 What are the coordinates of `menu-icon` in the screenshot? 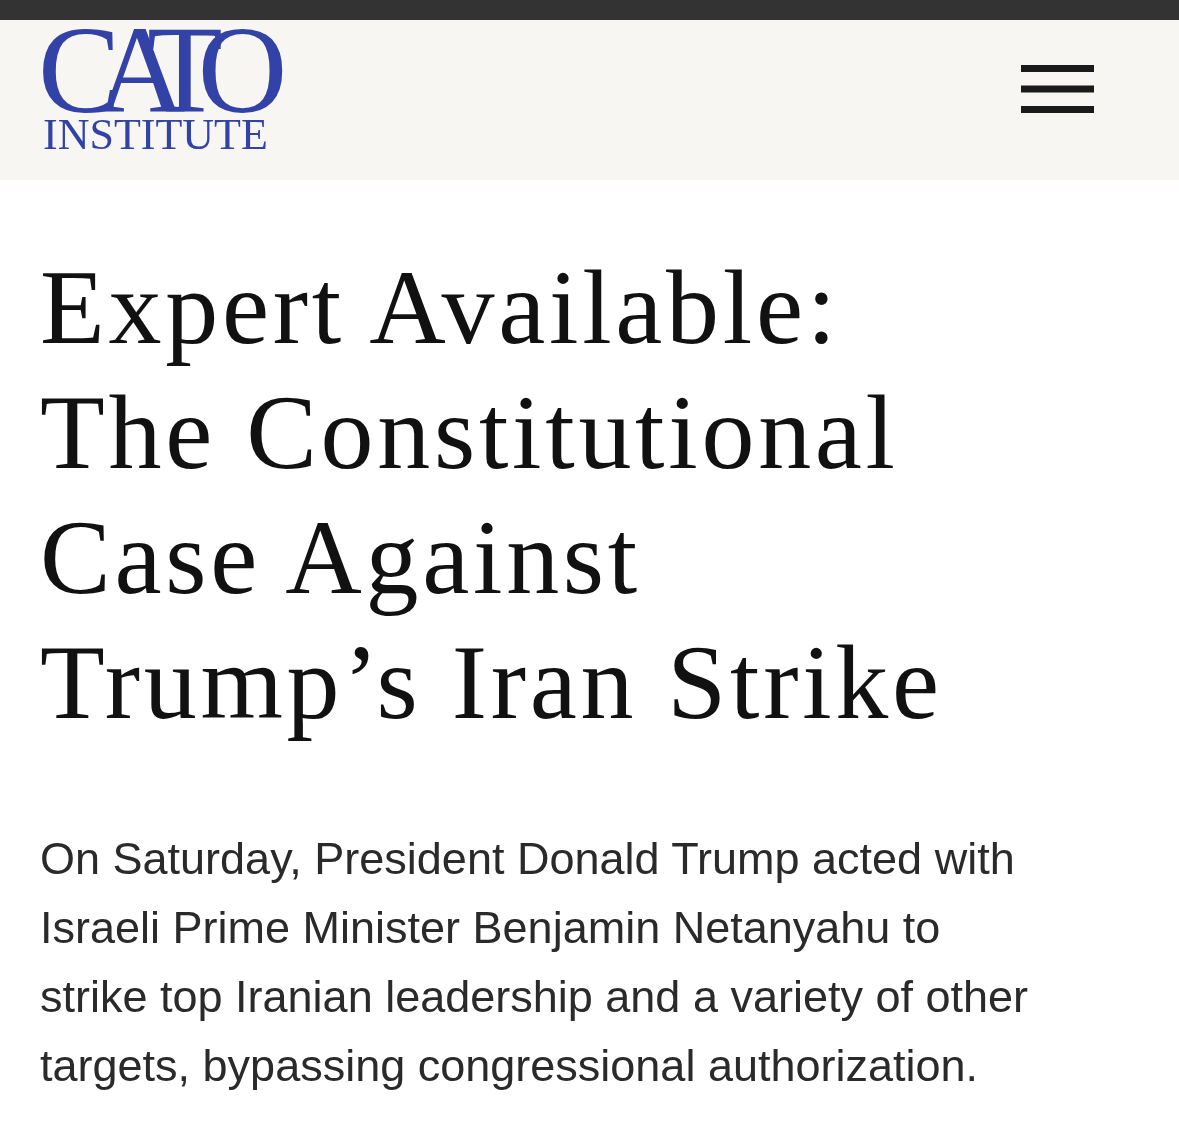 It's located at (1057, 89).